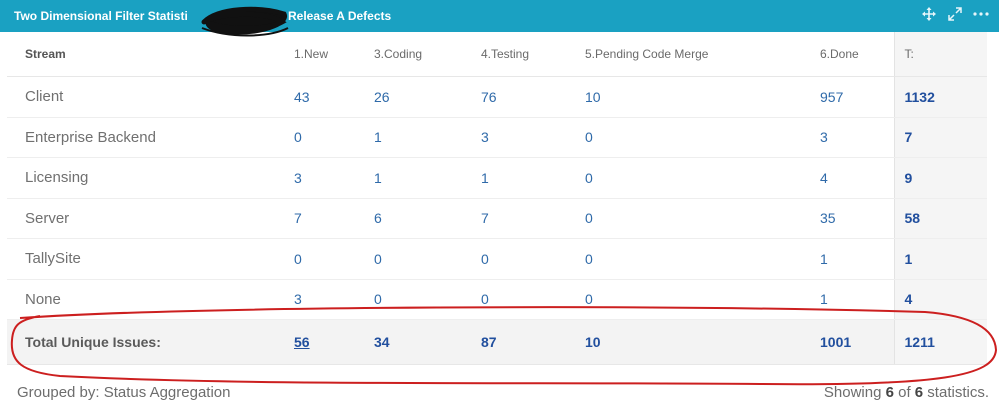 The image size is (999, 414). Describe the element at coordinates (940, 97) in the screenshot. I see `row-total: 1132` at that location.